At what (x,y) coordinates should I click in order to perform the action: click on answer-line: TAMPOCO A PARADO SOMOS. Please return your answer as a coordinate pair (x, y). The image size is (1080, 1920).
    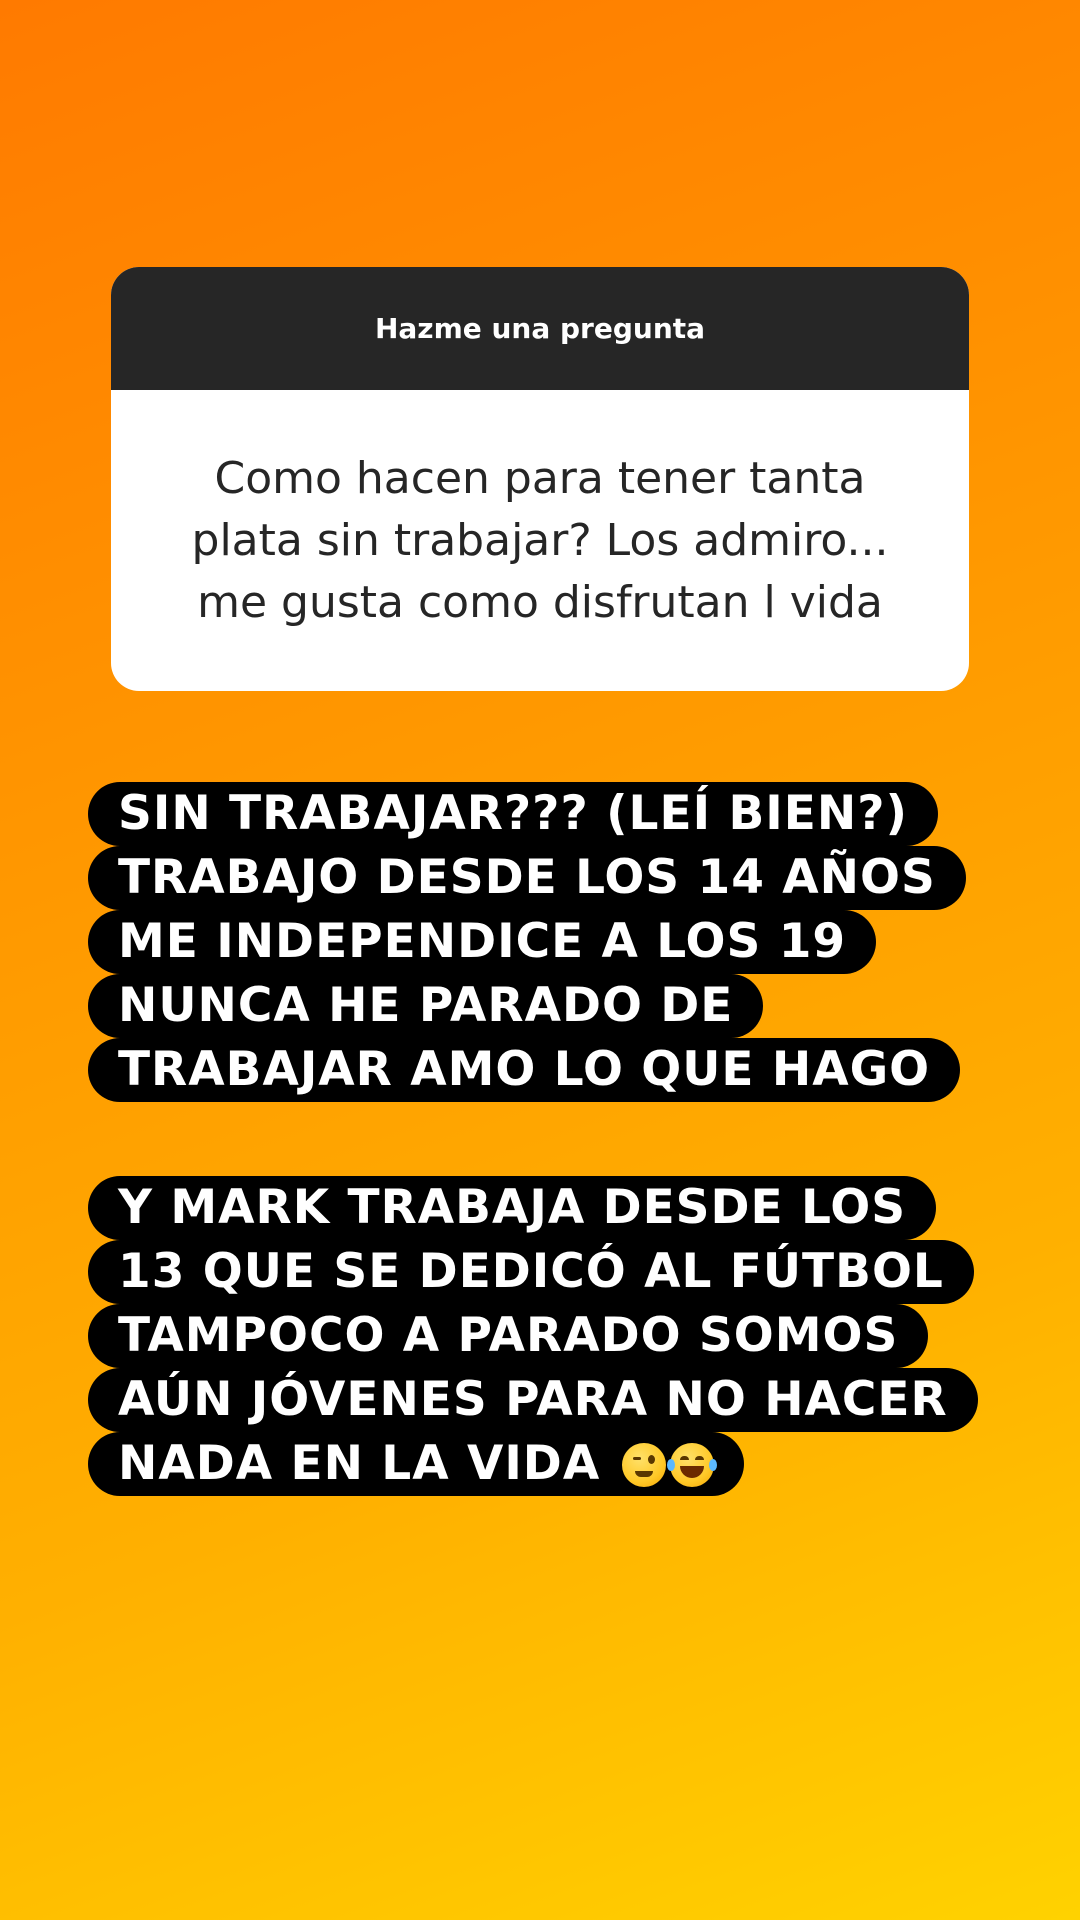
    Looking at the image, I should click on (508, 1336).